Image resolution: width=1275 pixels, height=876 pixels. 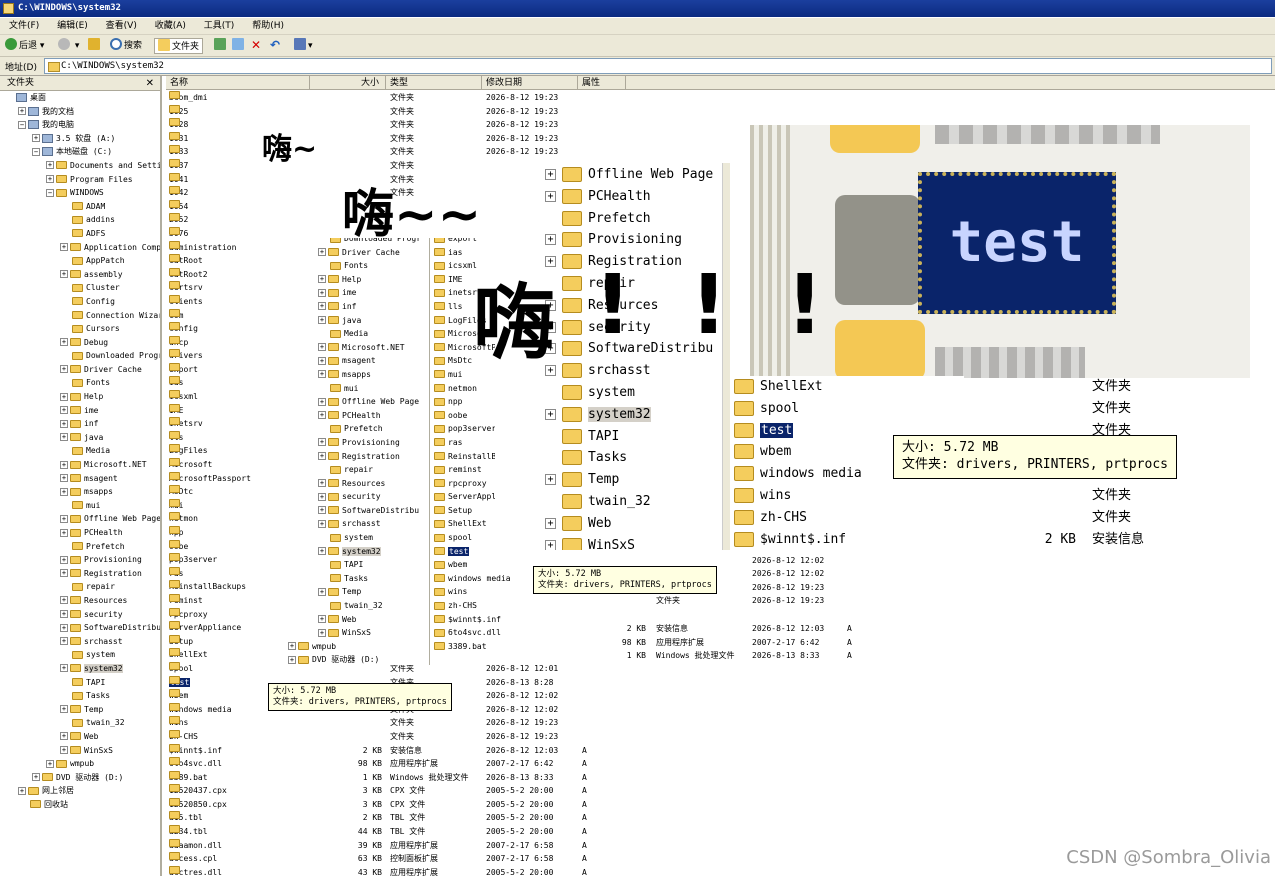 I want to click on menu-view: 查看(V), so click(x=120, y=26).